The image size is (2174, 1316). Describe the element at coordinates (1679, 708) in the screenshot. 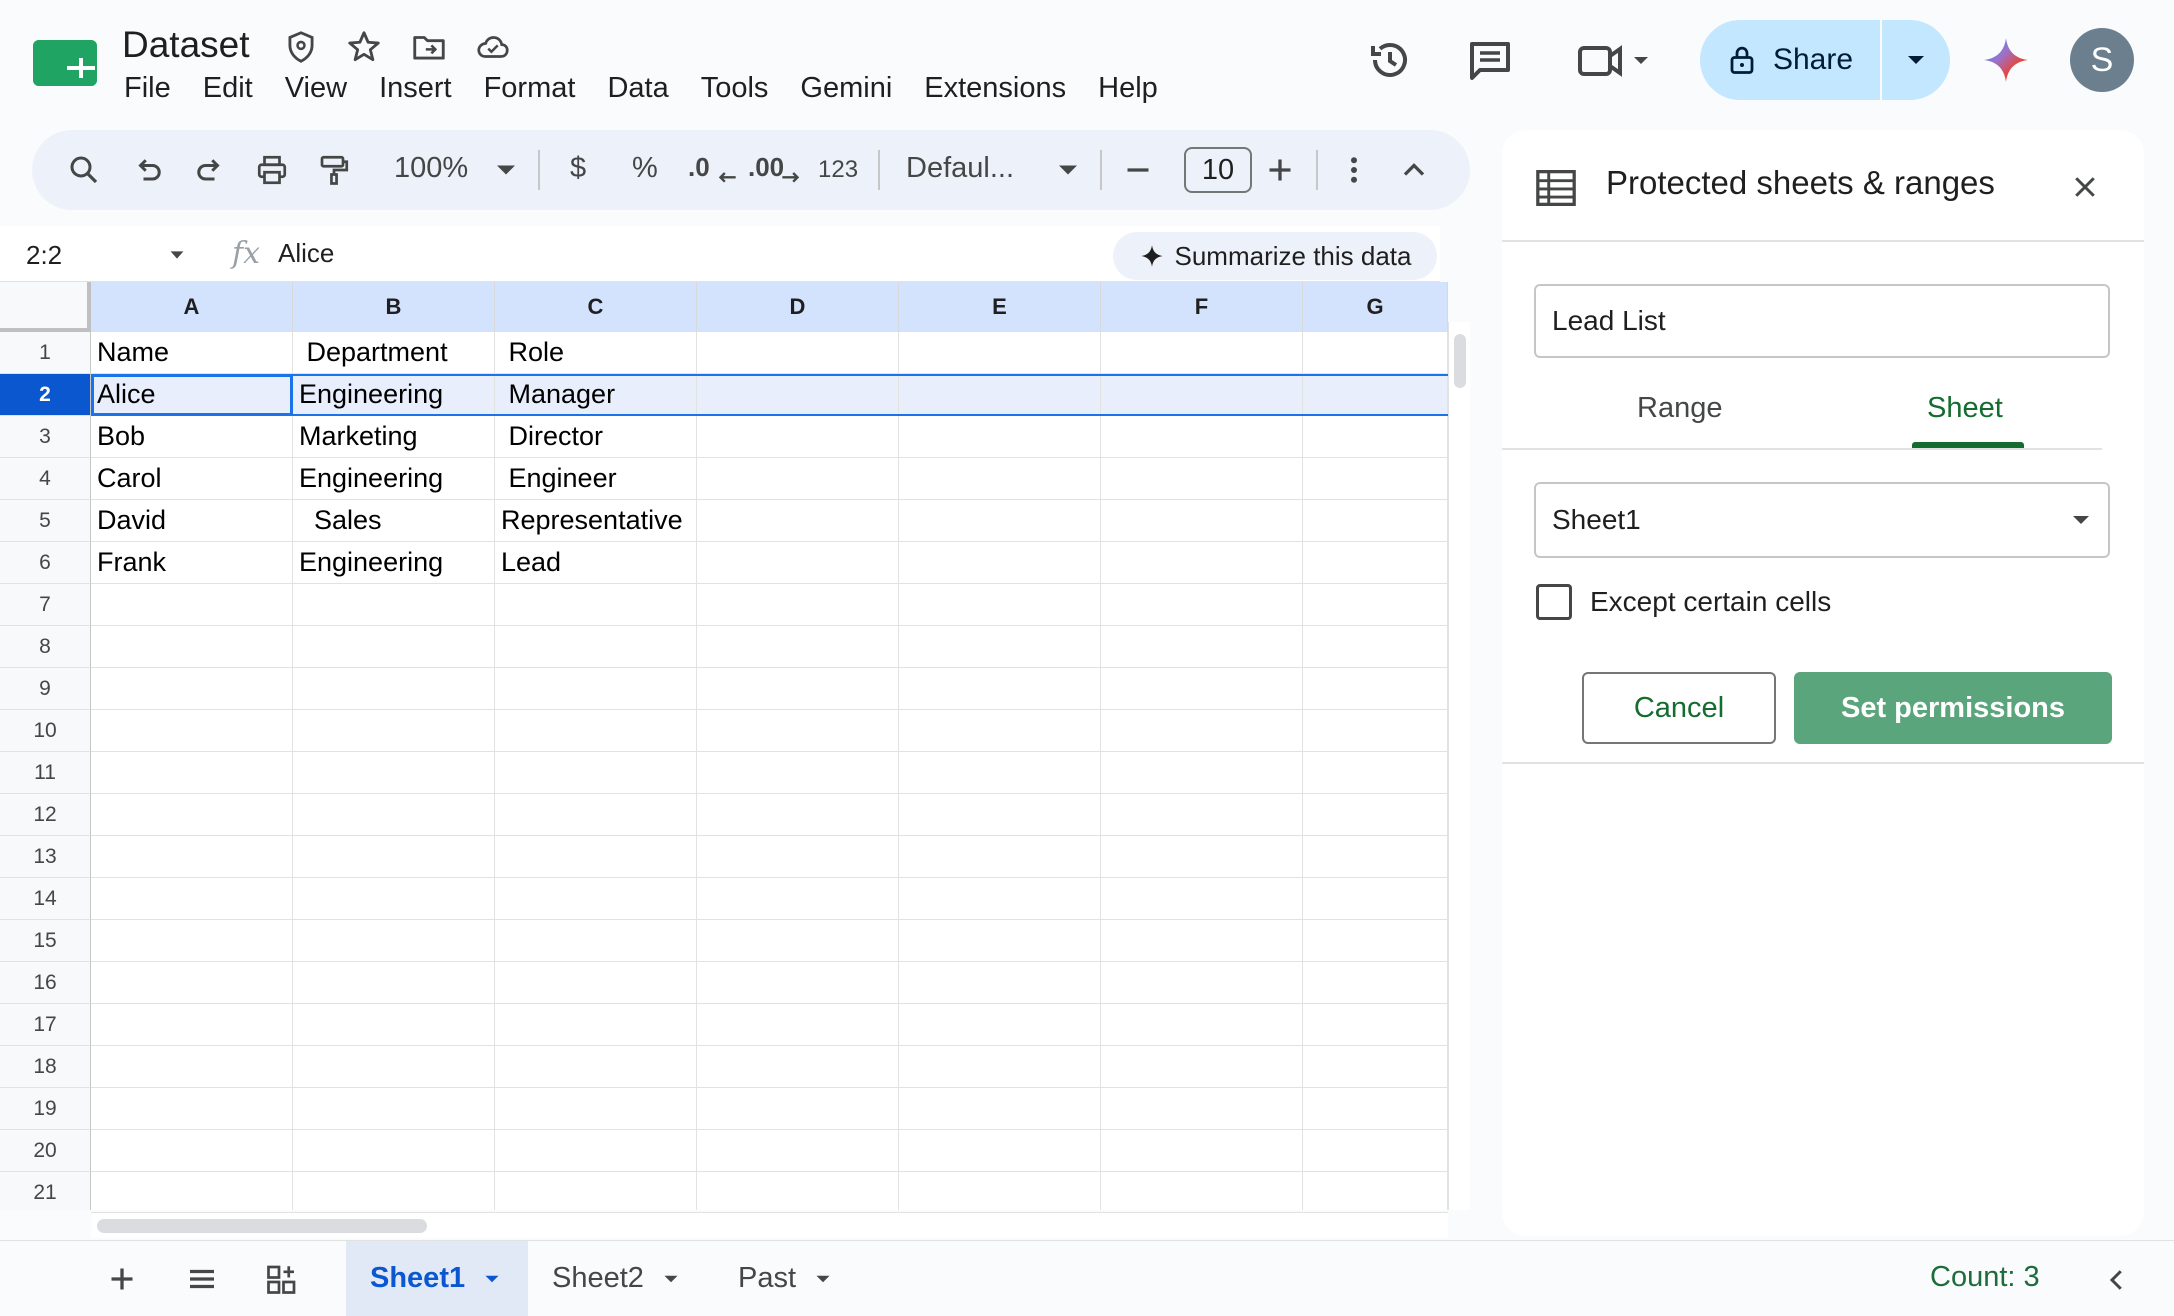

I see `cancel-button: Cancel` at that location.